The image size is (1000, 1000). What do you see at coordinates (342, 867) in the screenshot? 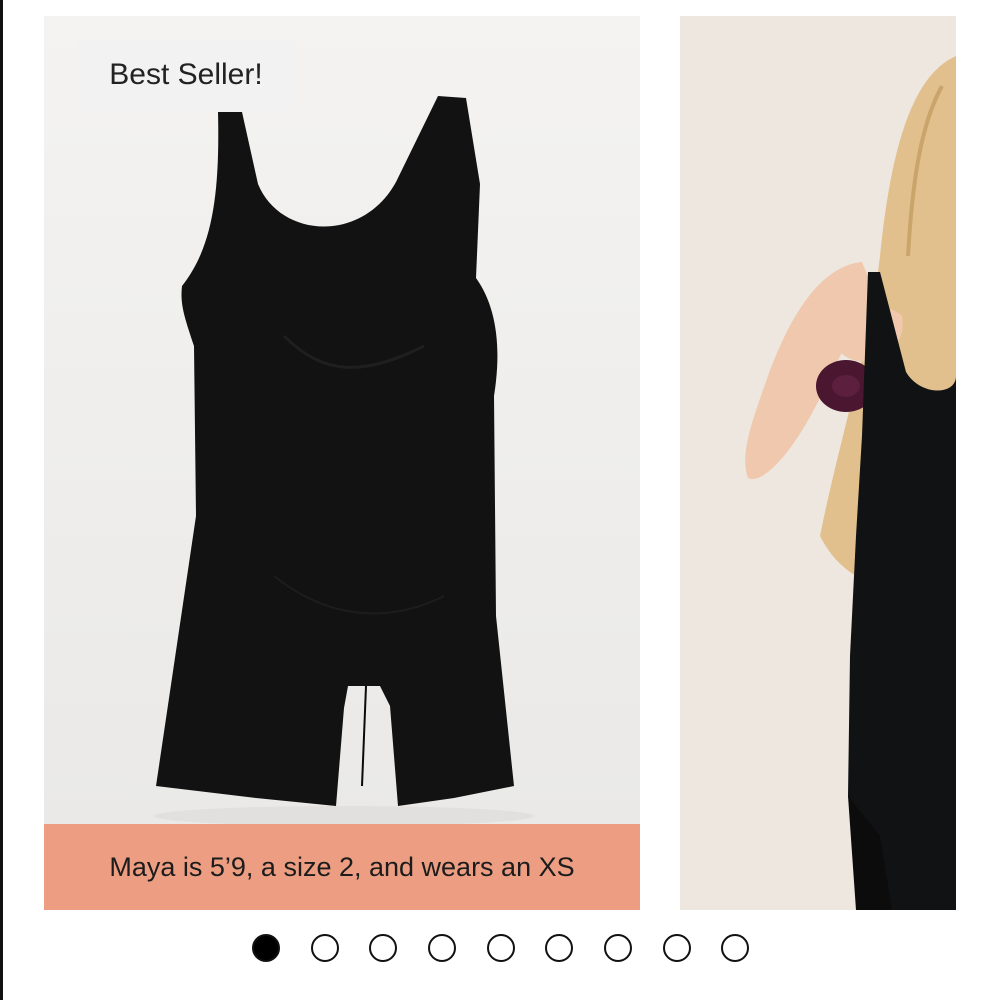
I see `model-size-caption: Maya is 5’9, a size 2, and wears an XS` at bounding box center [342, 867].